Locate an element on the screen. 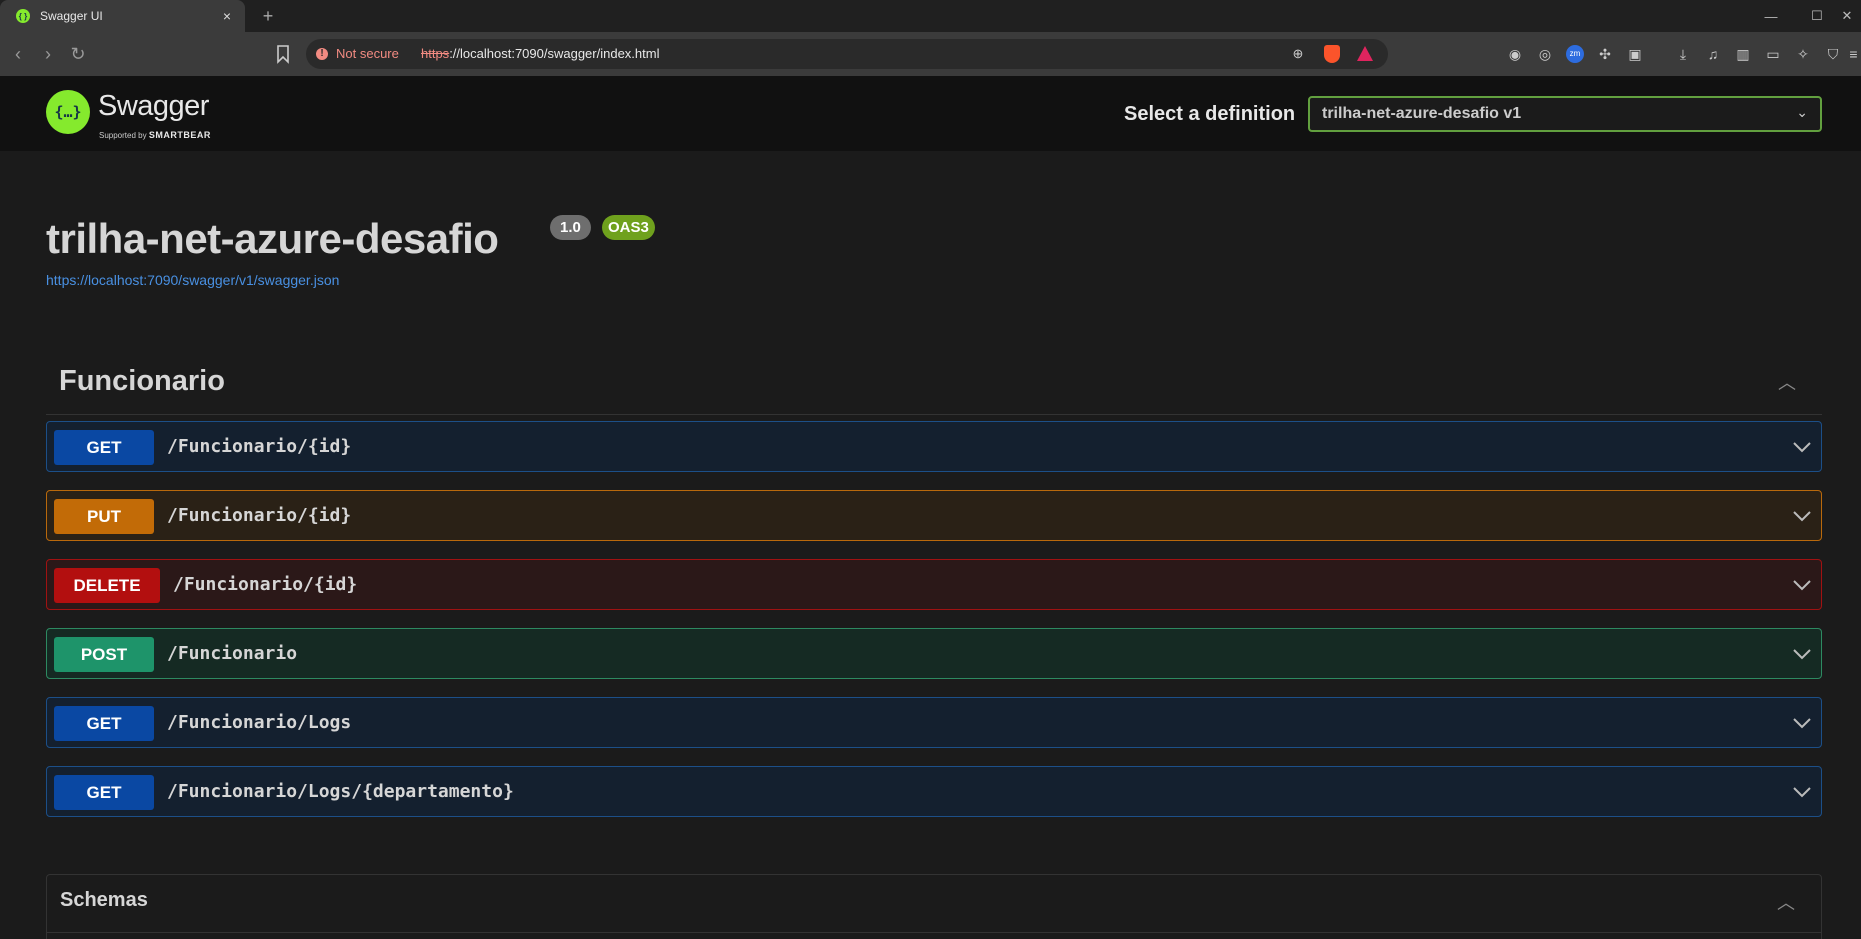 The width and height of the screenshot is (1861, 939). operation-put-funcionario-id: PUT /Funcionario/{id} is located at coordinates (934, 515).